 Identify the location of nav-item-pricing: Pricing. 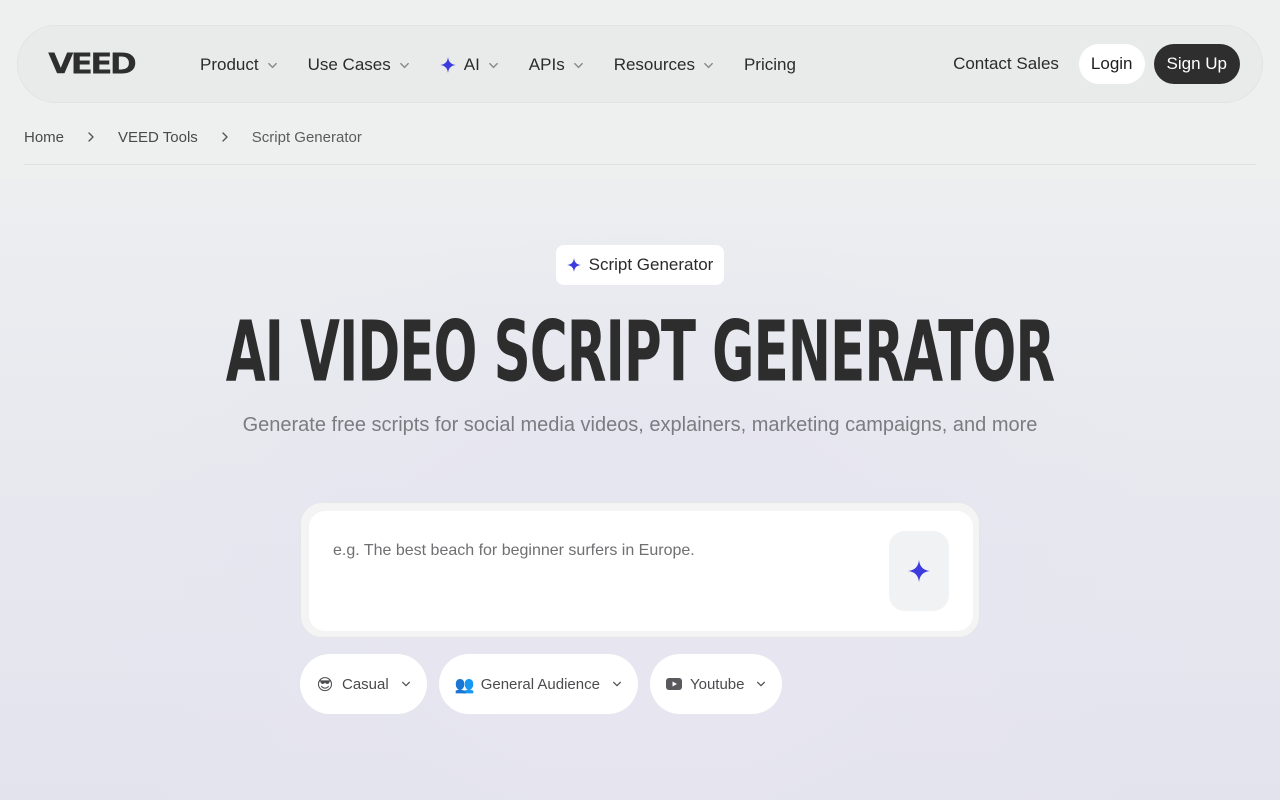
(770, 65).